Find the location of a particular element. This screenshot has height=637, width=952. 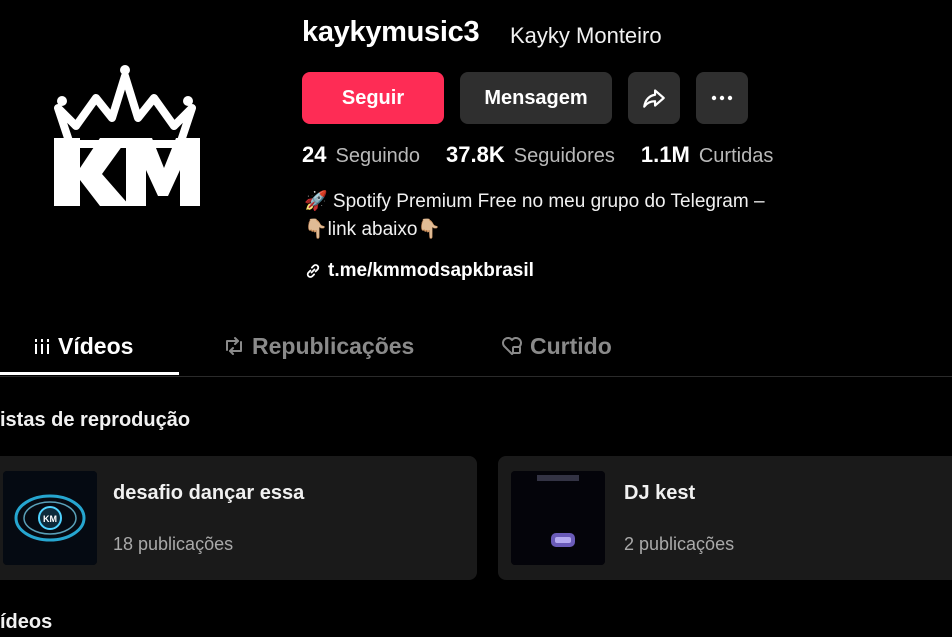

stat-label: Curtidas is located at coordinates (736, 156).